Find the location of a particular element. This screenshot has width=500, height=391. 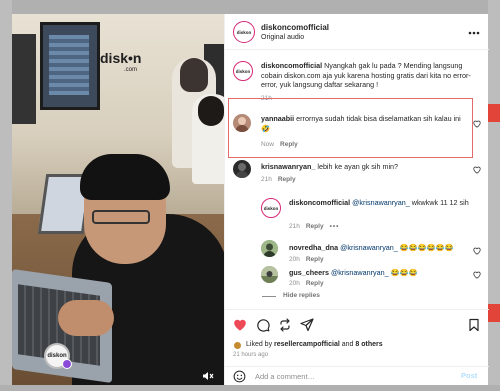

audio-indicator-icon is located at coordinates (67, 364).